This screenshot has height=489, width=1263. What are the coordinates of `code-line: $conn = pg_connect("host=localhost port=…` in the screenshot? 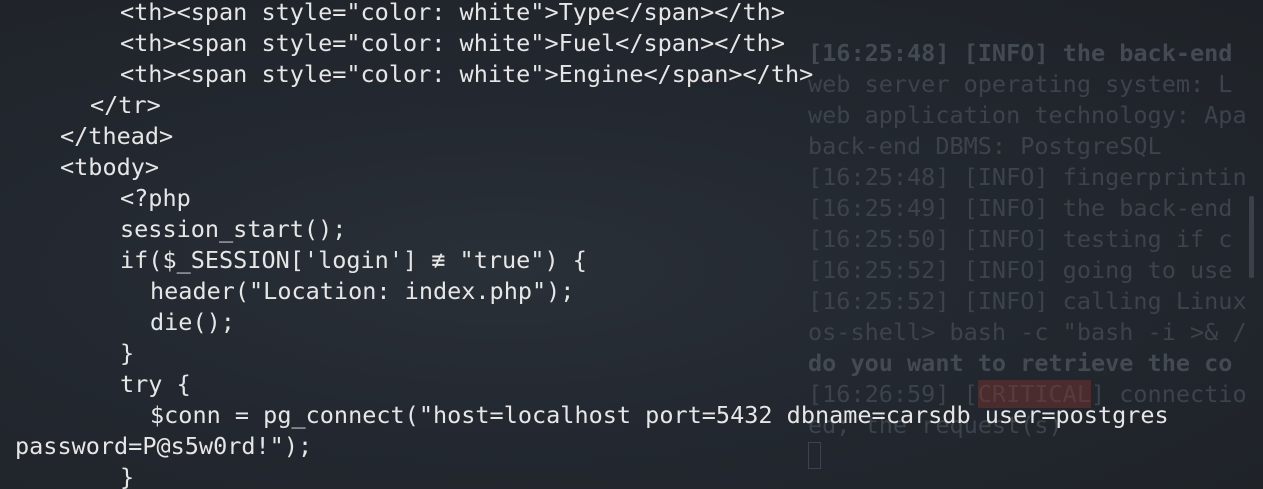 It's located at (659, 415).